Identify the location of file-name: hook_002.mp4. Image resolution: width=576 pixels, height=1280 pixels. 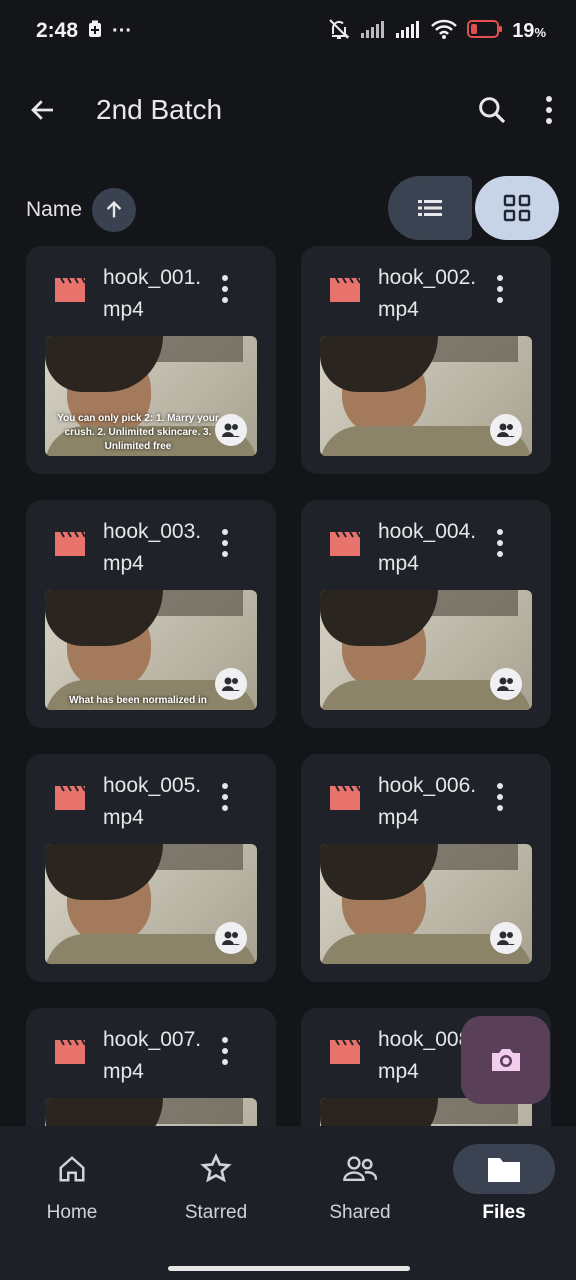
(427, 293).